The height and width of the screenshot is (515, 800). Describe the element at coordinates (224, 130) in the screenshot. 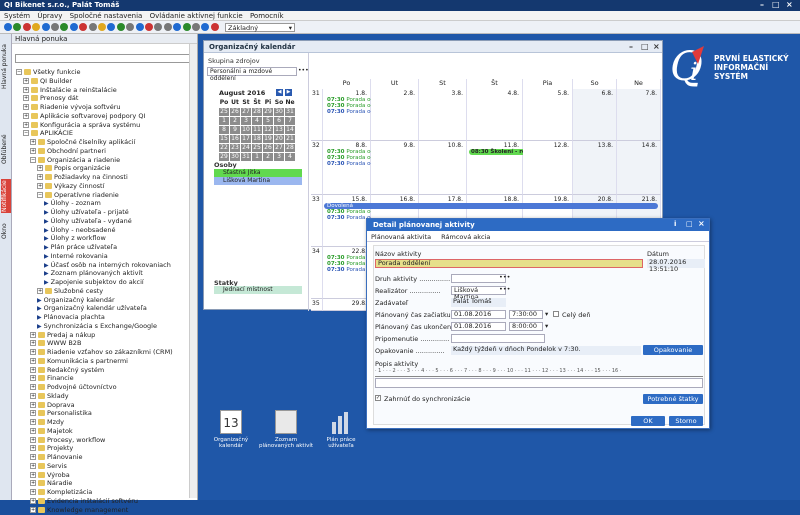

I see `mini-day: 8` at that location.